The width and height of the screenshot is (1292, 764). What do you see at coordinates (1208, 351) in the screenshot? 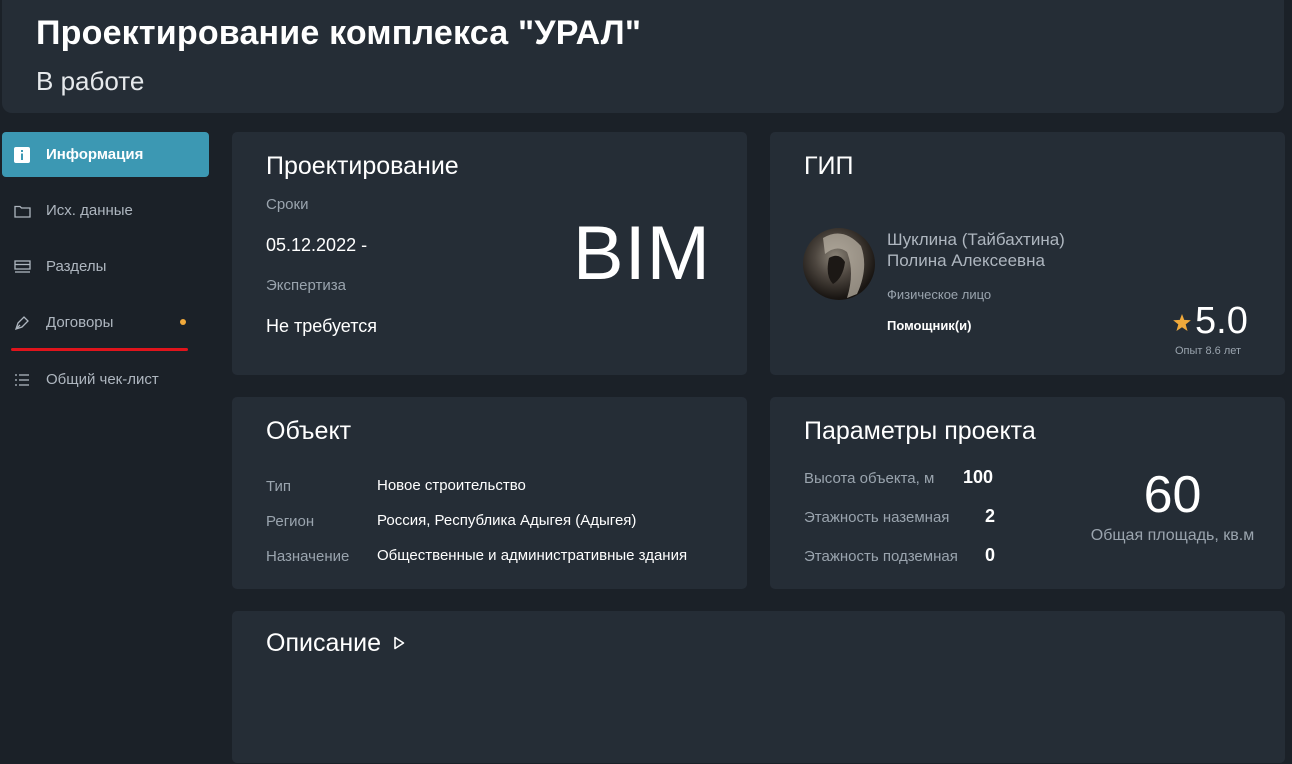
I see `experience: Опыт 8.6 лет` at bounding box center [1208, 351].